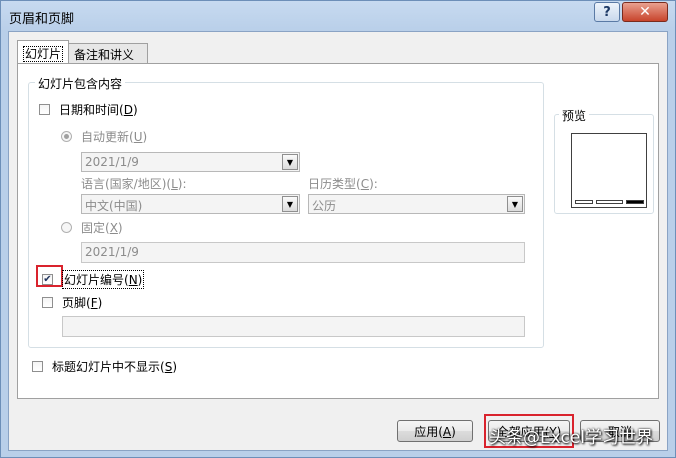 The image size is (676, 458). What do you see at coordinates (571, 438) in the screenshot?
I see `watermark-text: 头条@Excel学习世界` at bounding box center [571, 438].